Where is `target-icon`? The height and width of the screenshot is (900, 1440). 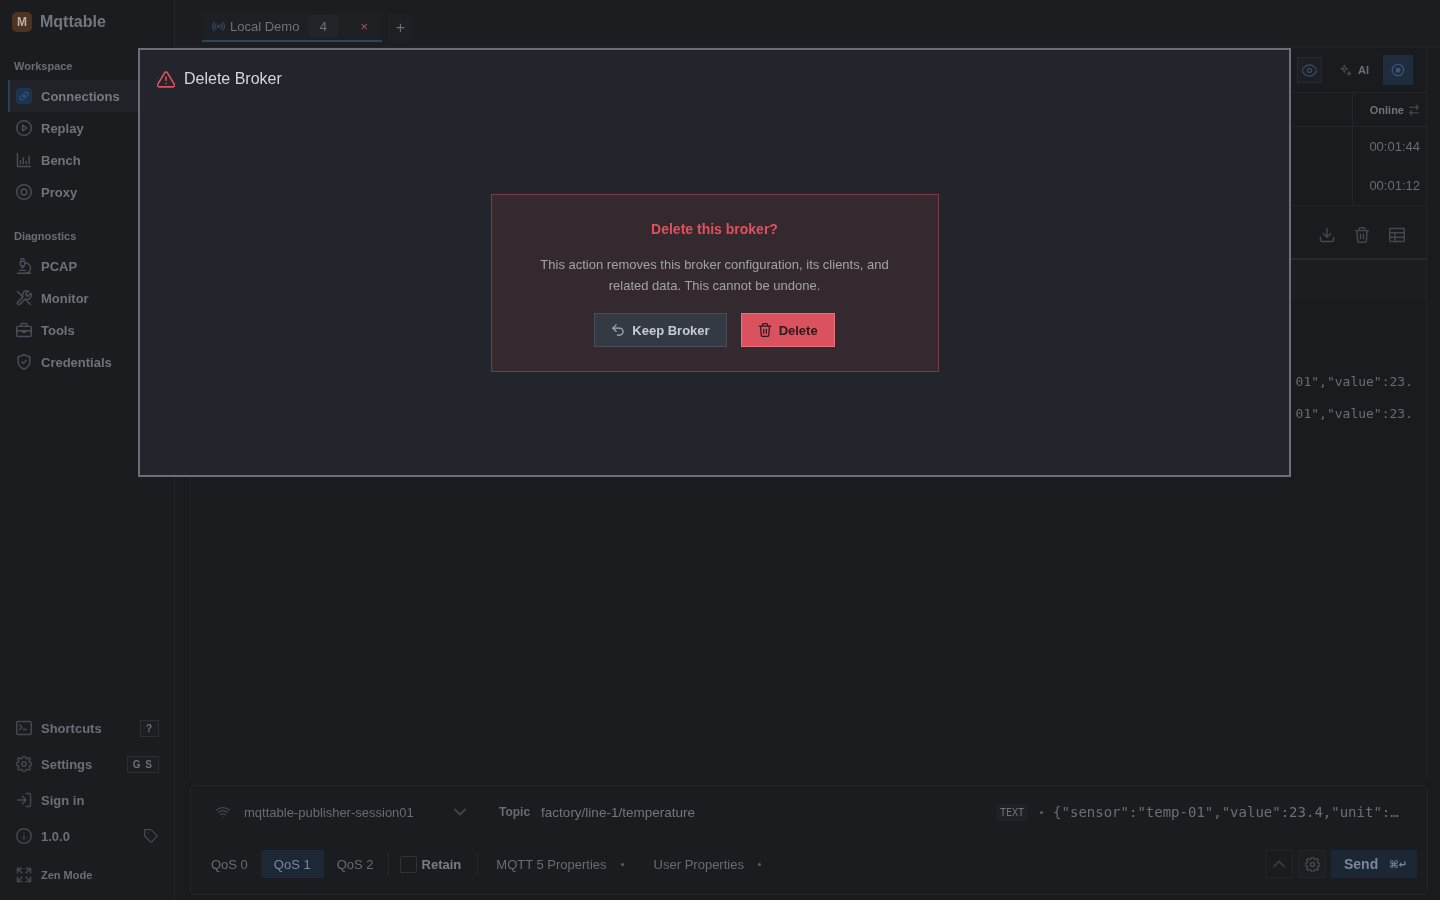 target-icon is located at coordinates (24, 192).